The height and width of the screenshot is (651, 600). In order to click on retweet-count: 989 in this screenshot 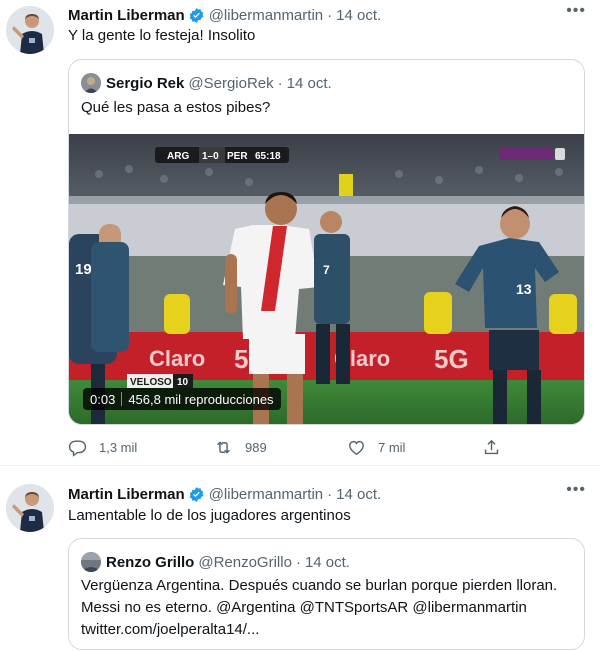, I will do `click(256, 447)`.